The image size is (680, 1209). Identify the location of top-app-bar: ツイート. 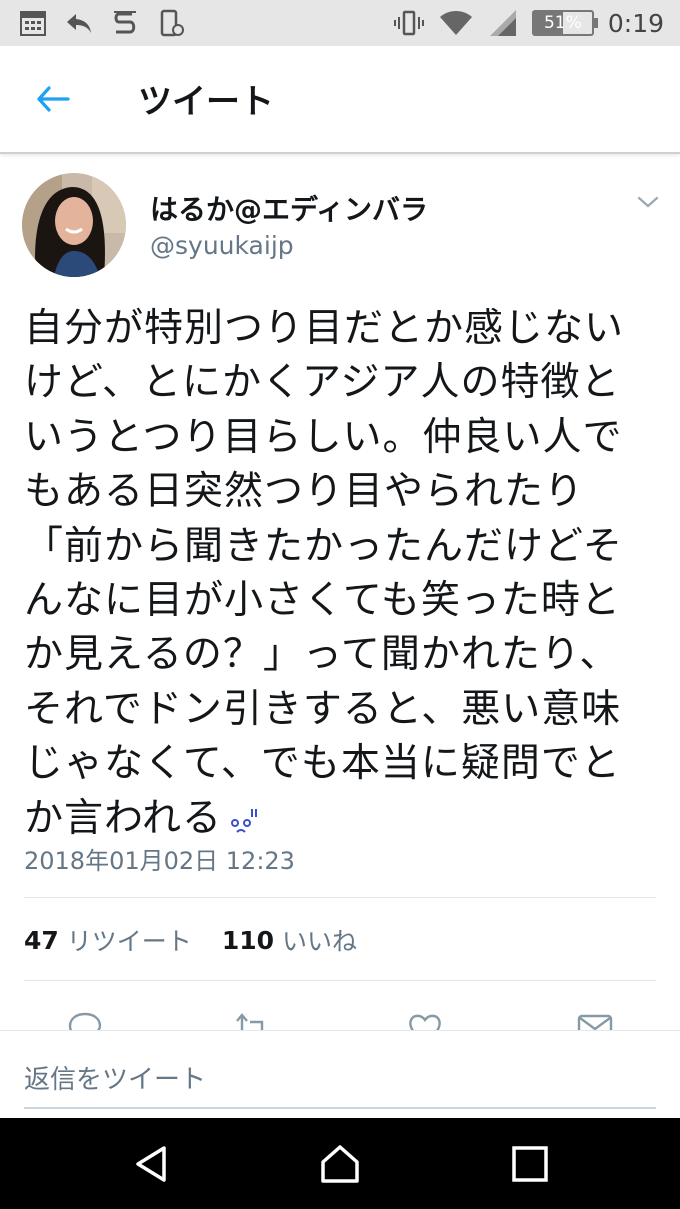
(340, 100).